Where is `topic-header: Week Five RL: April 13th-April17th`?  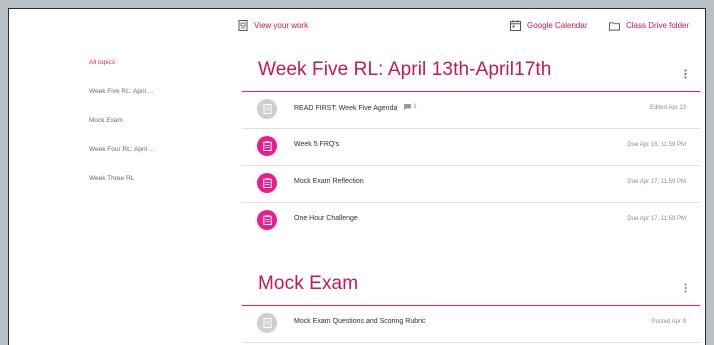 topic-header: Week Five RL: April 13th-April17th is located at coordinates (471, 71).